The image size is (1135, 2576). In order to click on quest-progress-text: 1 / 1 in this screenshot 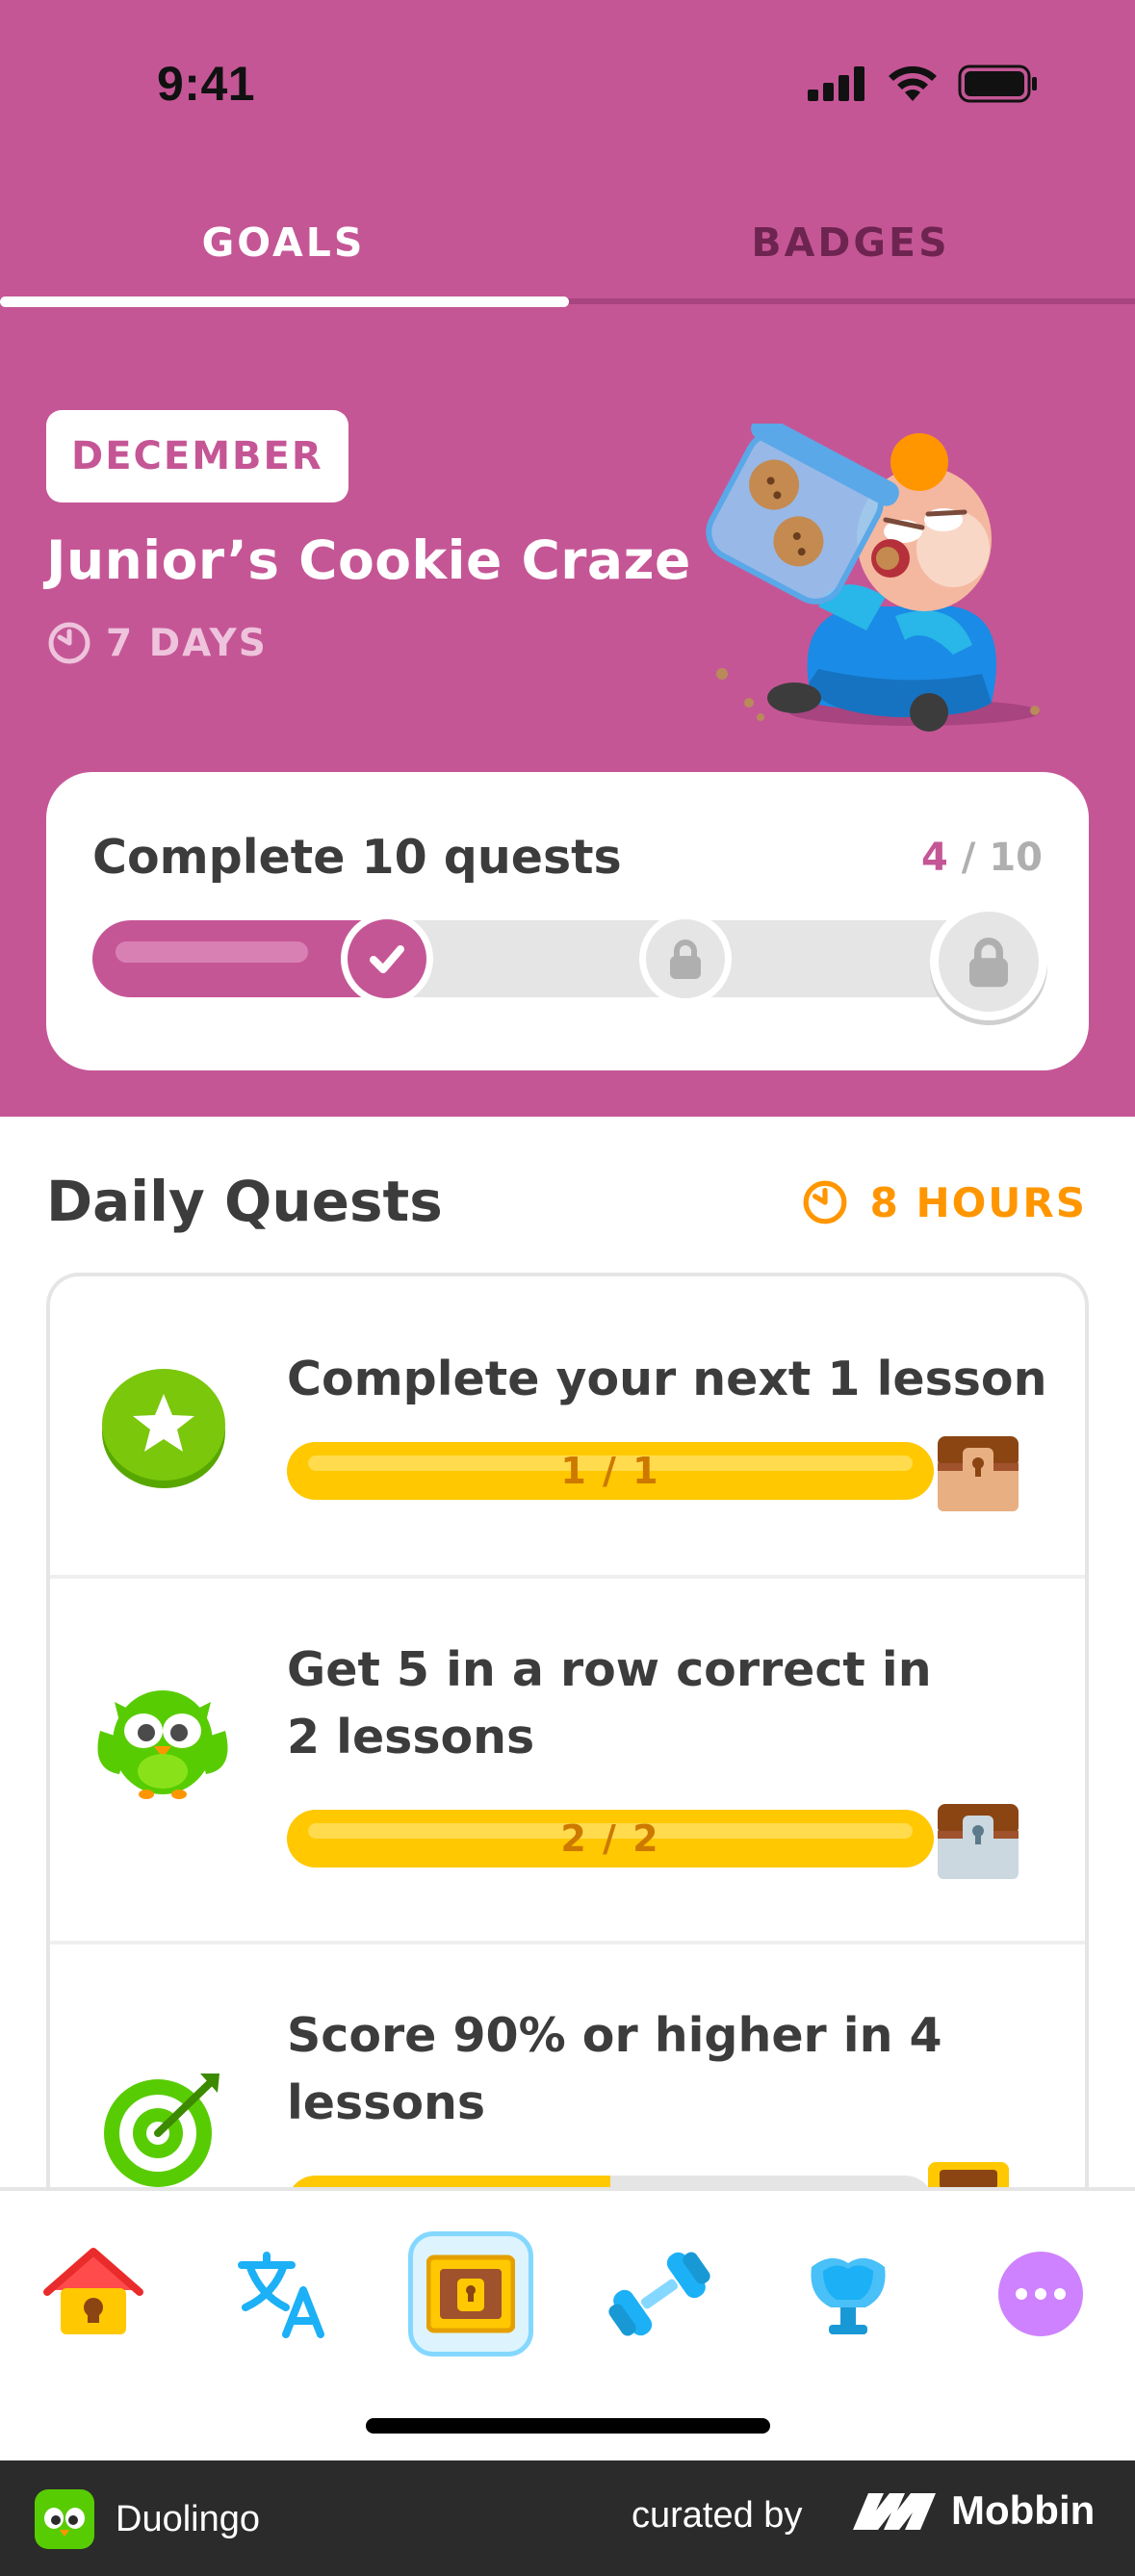, I will do `click(610, 1471)`.